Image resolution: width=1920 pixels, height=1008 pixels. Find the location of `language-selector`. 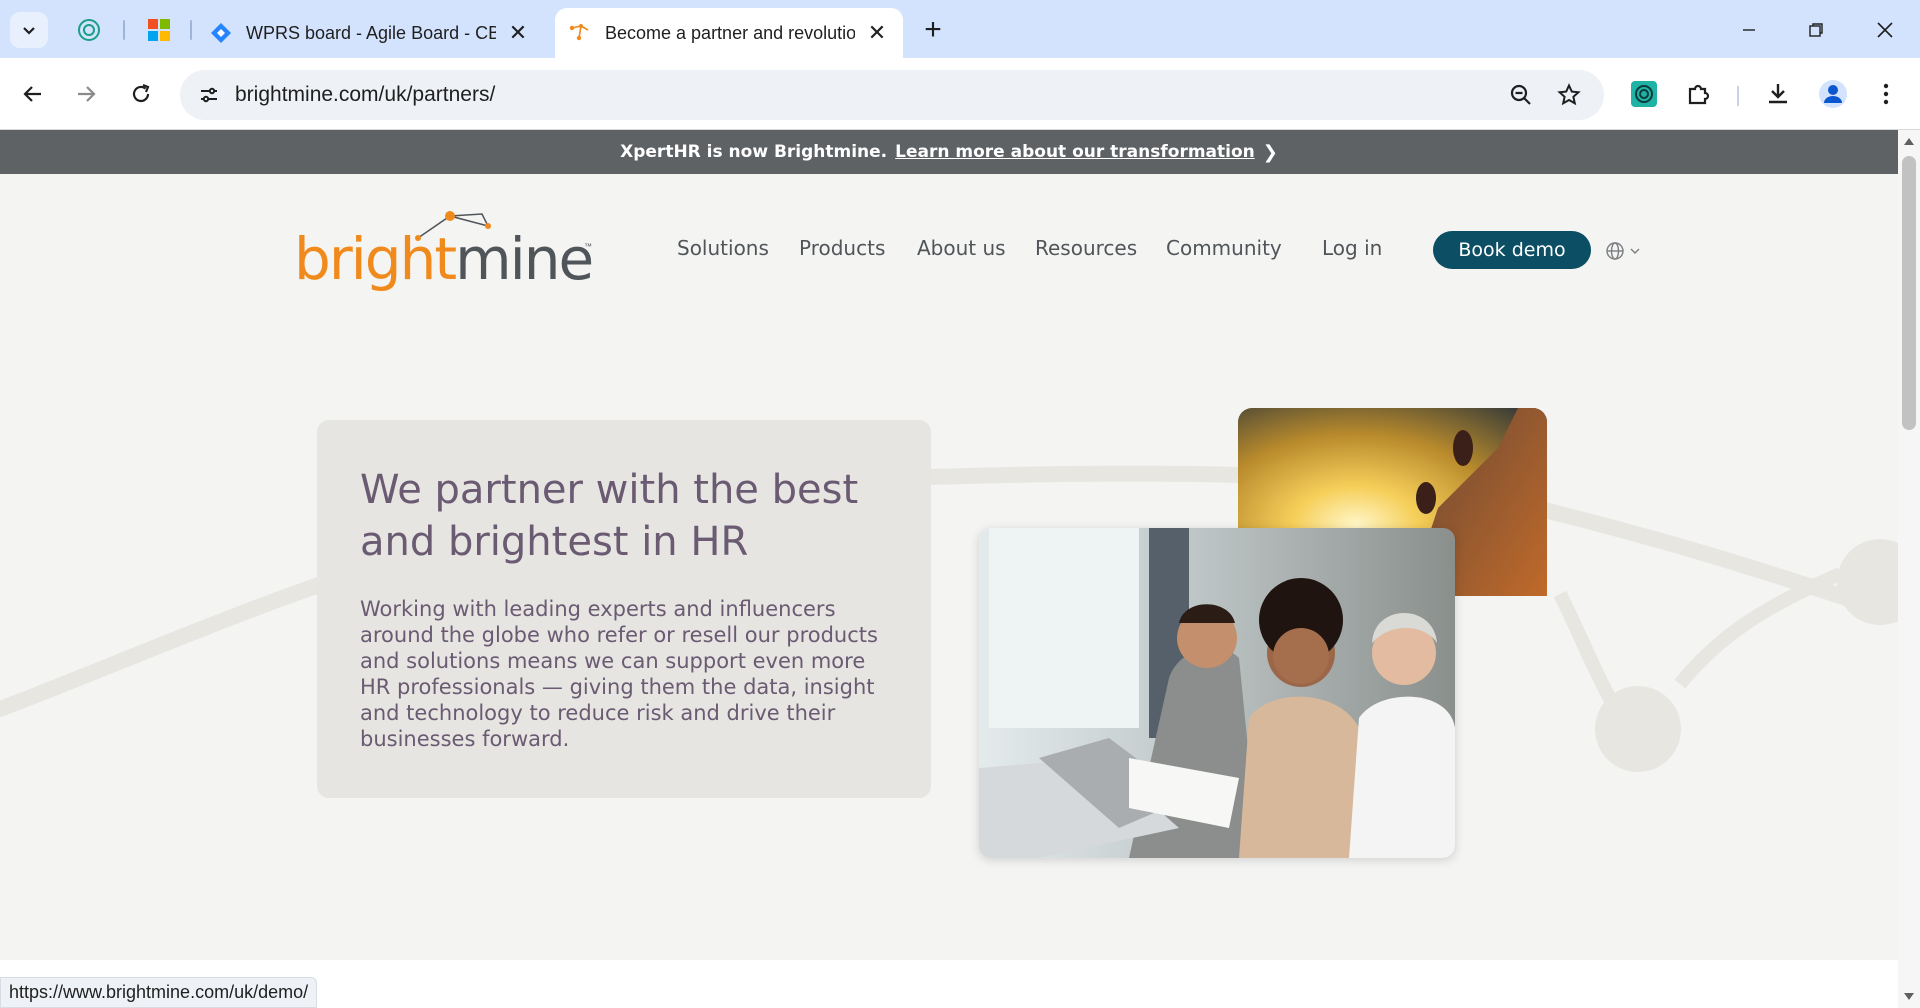

language-selector is located at coordinates (1625, 251).